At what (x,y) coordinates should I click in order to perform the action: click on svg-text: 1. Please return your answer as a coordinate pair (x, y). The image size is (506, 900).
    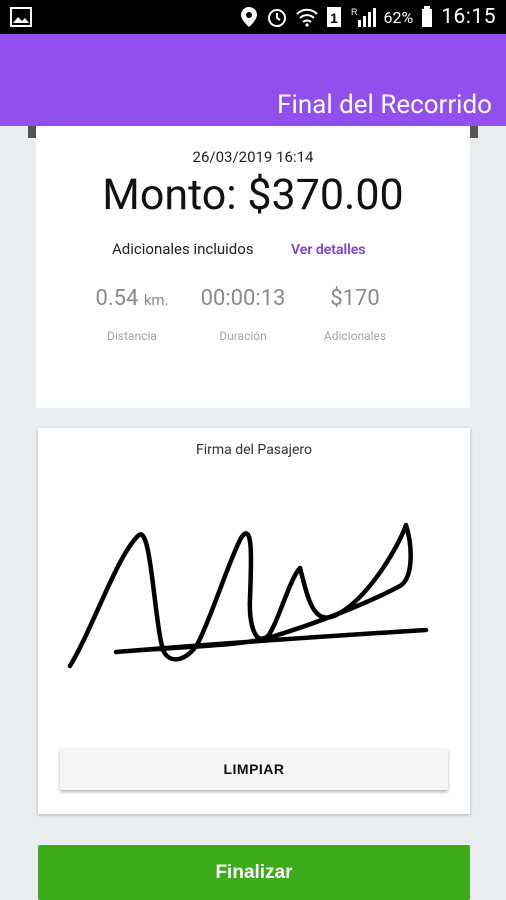
    Looking at the image, I should click on (334, 18).